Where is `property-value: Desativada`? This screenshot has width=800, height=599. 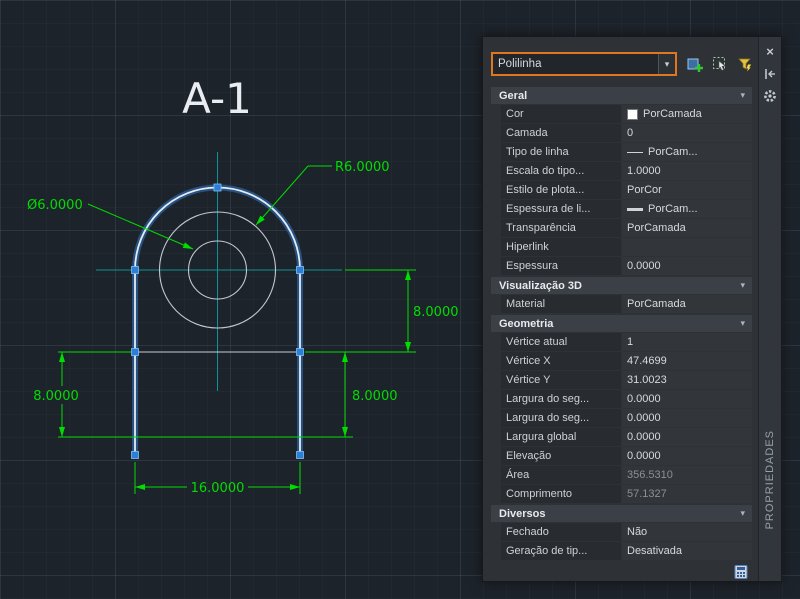
property-value: Desativada is located at coordinates (687, 551).